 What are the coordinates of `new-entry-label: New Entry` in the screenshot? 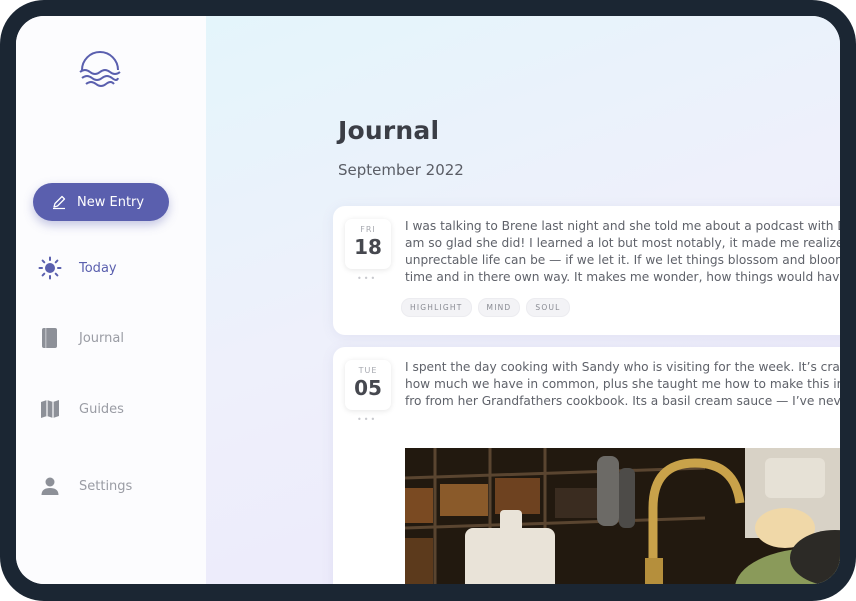 It's located at (111, 202).